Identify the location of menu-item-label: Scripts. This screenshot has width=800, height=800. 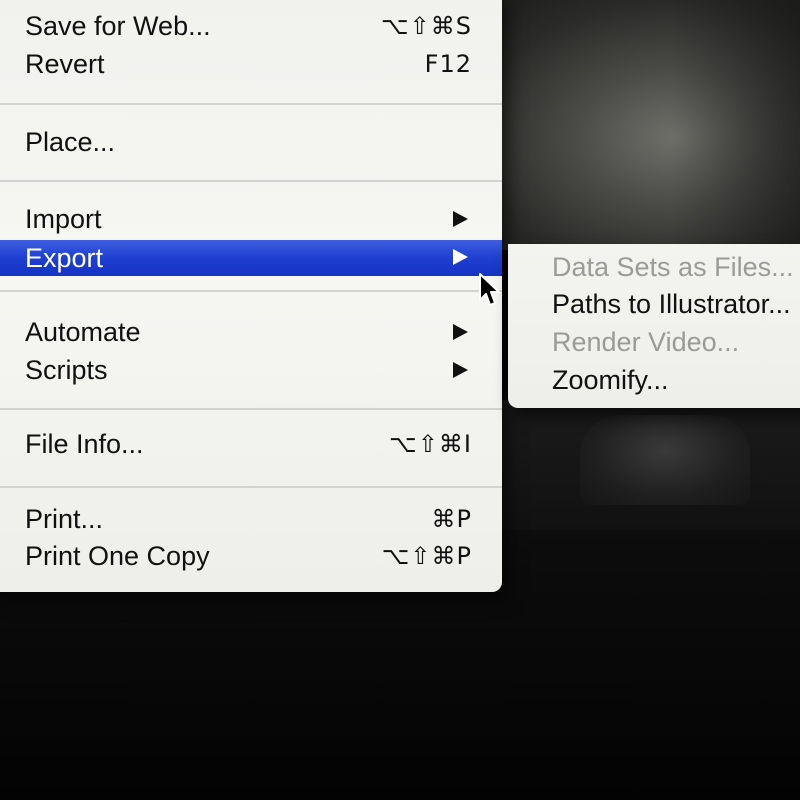
(66, 370).